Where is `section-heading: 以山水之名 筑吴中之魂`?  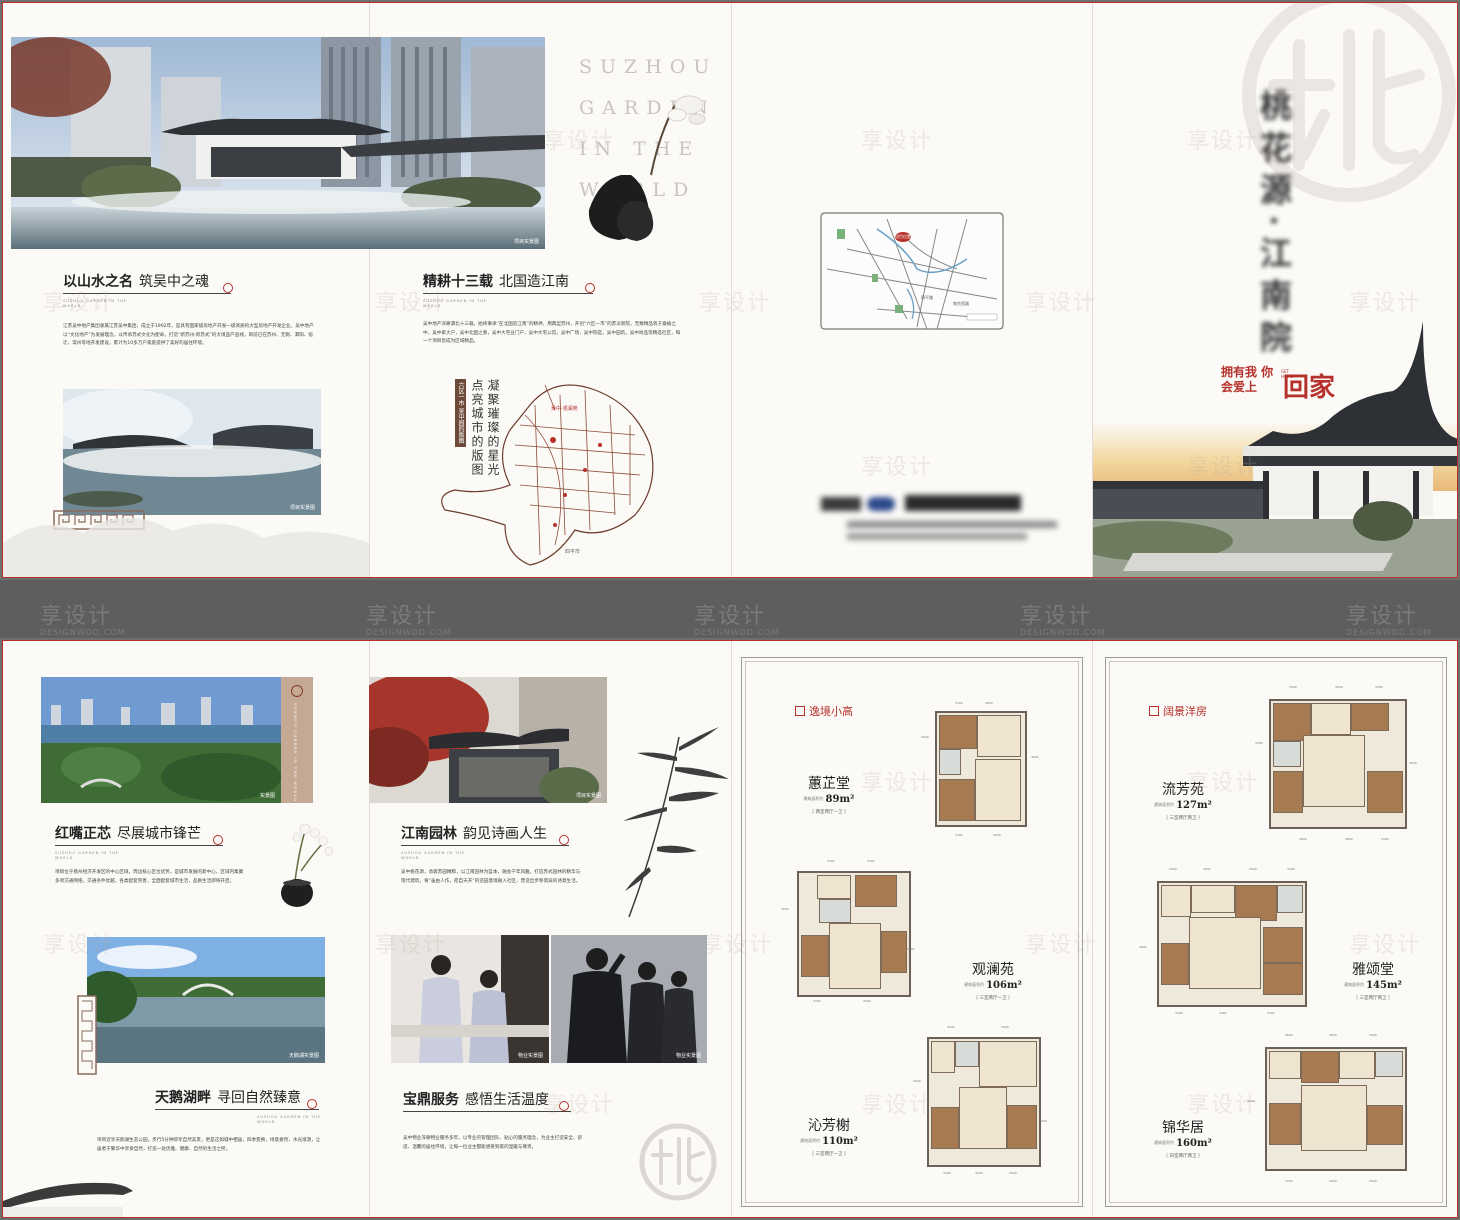 section-heading: 以山水之名 筑吴中之魂 is located at coordinates (136, 281).